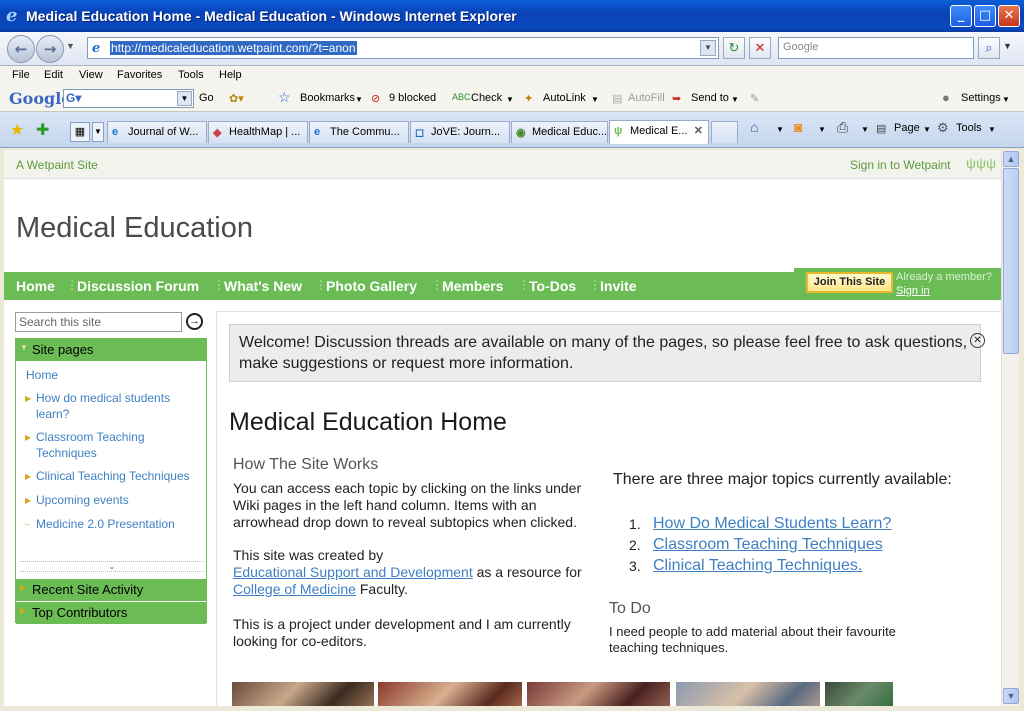  Describe the element at coordinates (371, 286) in the screenshot. I see `nav-photo-gallery: Photo Gallery` at that location.